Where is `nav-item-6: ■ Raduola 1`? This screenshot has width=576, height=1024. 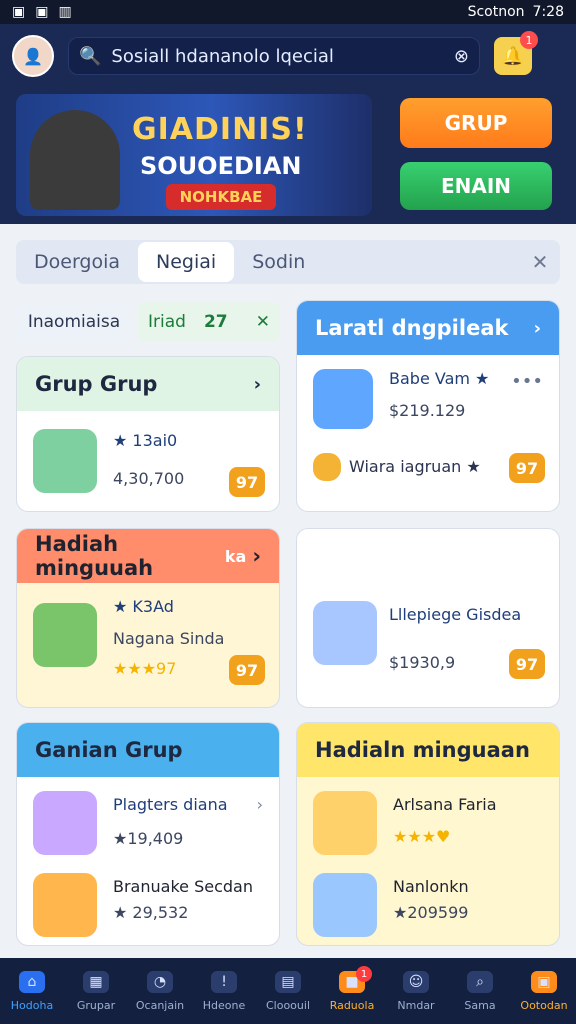 nav-item-6: ■ Raduola 1 is located at coordinates (352, 991).